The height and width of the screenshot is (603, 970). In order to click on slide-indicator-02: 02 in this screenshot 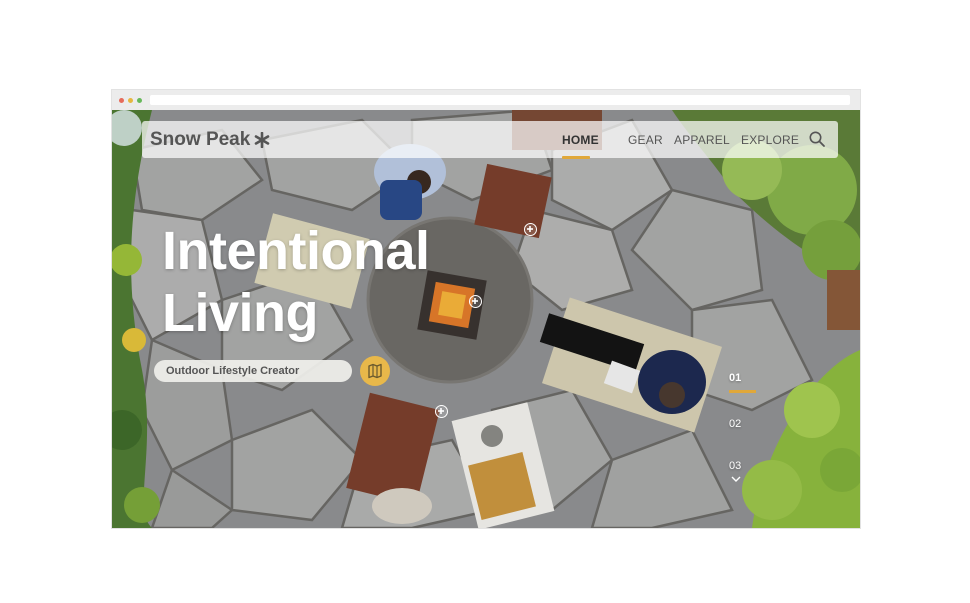, I will do `click(735, 424)`.